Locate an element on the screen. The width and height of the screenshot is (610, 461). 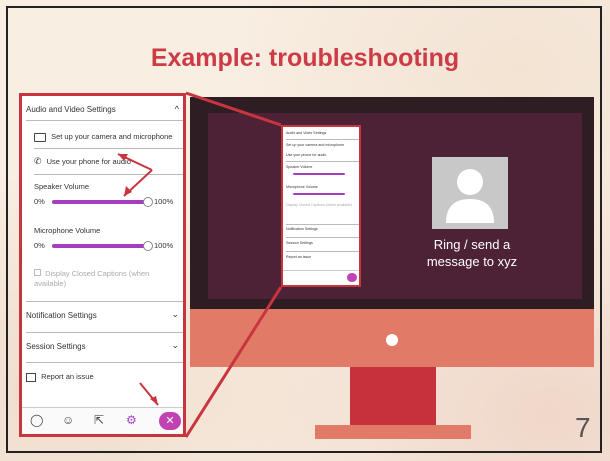
report-issue-label: Report an issue is located at coordinates (67, 376).